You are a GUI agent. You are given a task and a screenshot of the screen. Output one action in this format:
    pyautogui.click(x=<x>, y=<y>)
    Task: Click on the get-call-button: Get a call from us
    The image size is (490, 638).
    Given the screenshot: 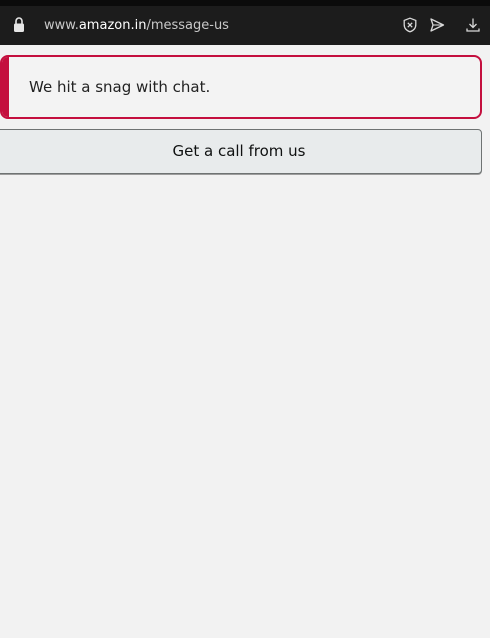 What is the action you would take?
    pyautogui.click(x=241, y=151)
    